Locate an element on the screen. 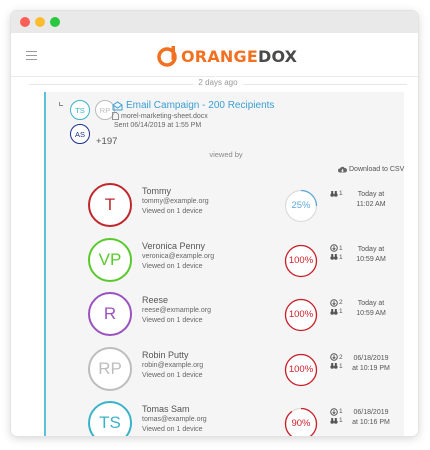  viewer-name: Reese is located at coordinates (155, 300).